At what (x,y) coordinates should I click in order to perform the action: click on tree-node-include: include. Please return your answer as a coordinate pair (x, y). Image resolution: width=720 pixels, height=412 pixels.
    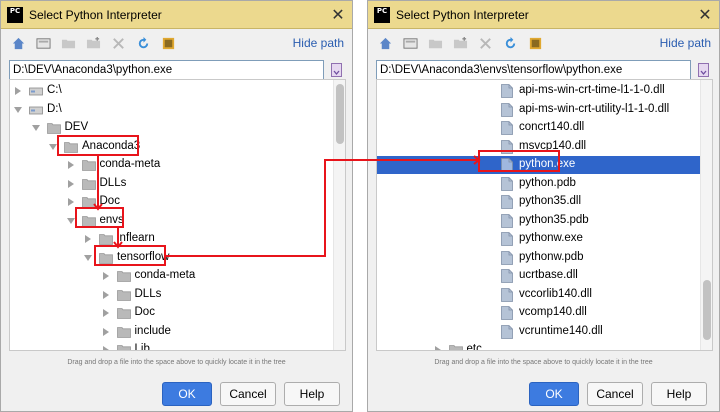
    Looking at the image, I should click on (171, 332).